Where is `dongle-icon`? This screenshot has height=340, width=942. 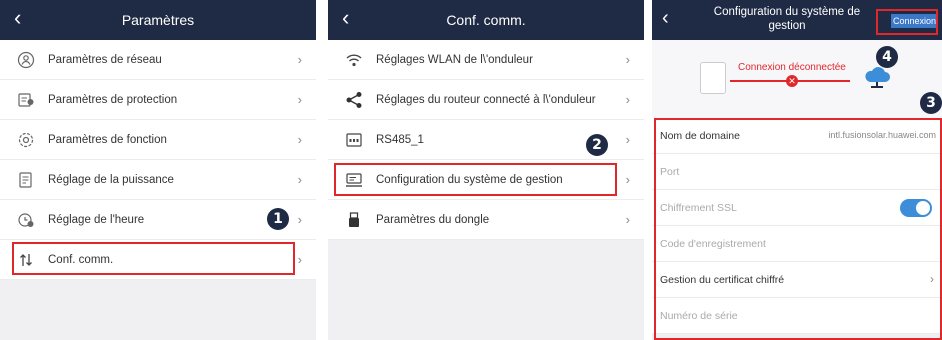
dongle-icon is located at coordinates (354, 220).